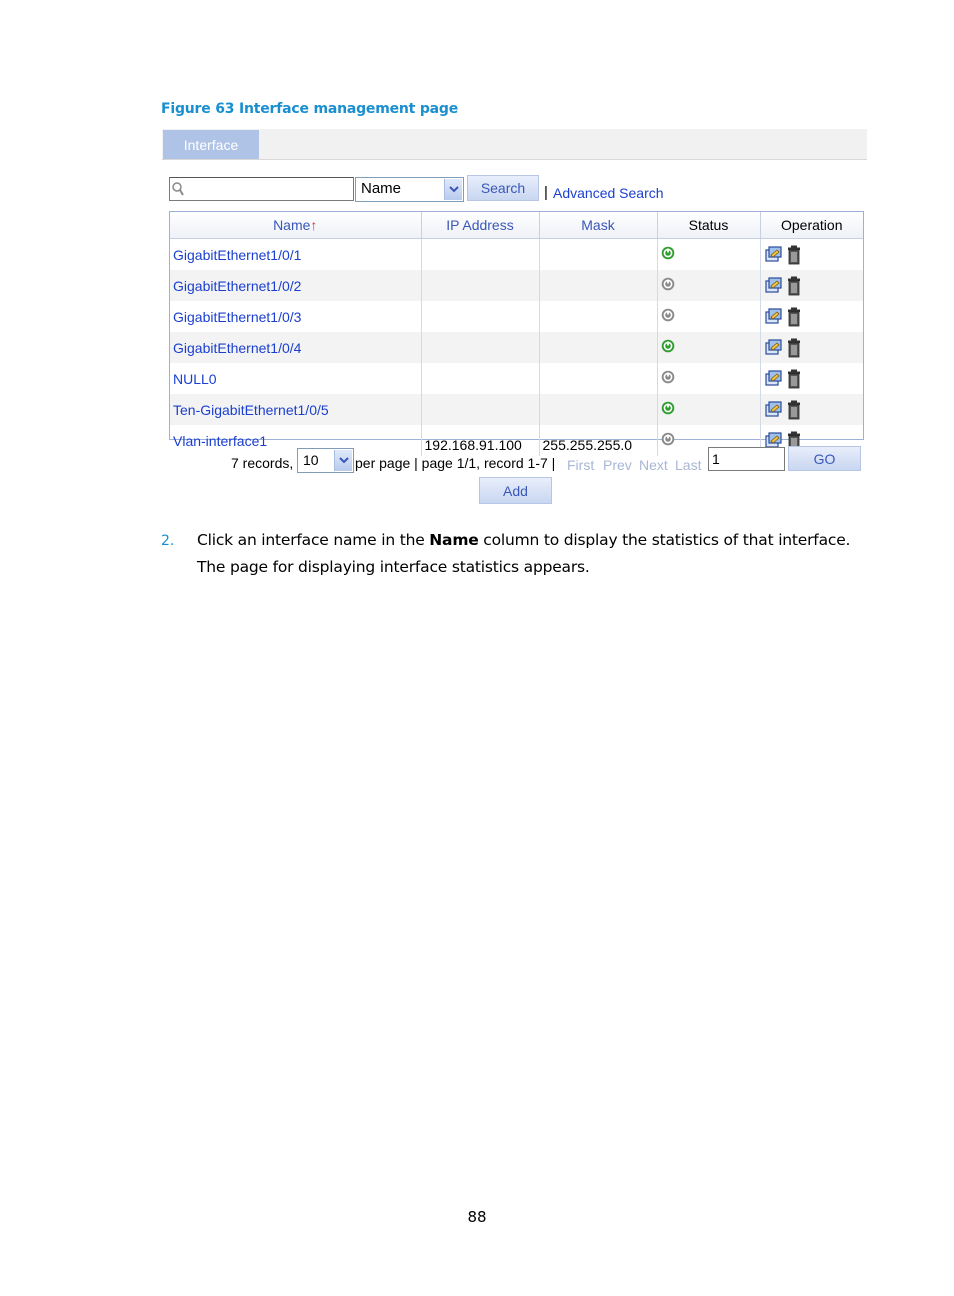  I want to click on step-number: 2., so click(168, 541).